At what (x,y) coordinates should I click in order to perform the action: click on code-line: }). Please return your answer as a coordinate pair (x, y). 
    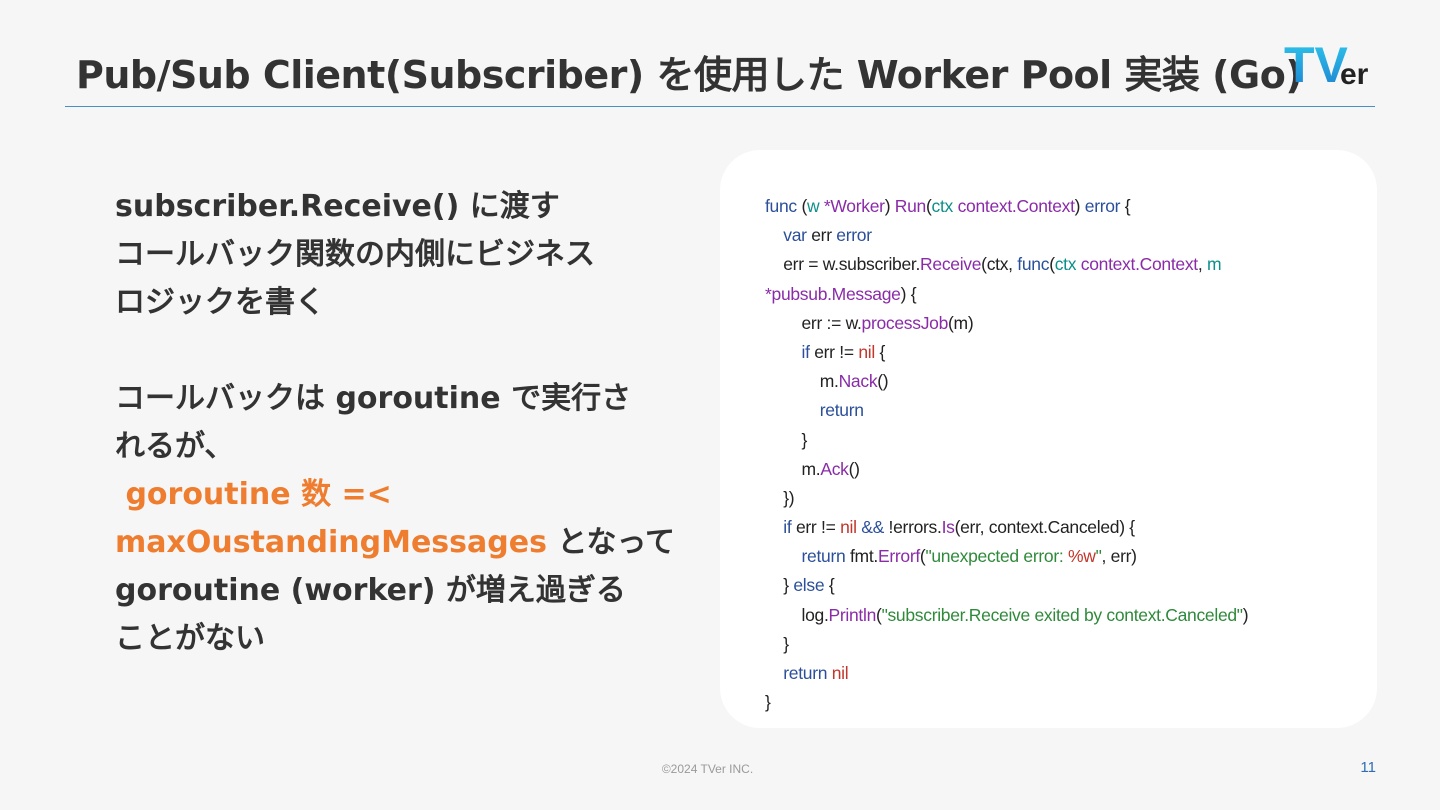
    Looking at the image, I should click on (1065, 498).